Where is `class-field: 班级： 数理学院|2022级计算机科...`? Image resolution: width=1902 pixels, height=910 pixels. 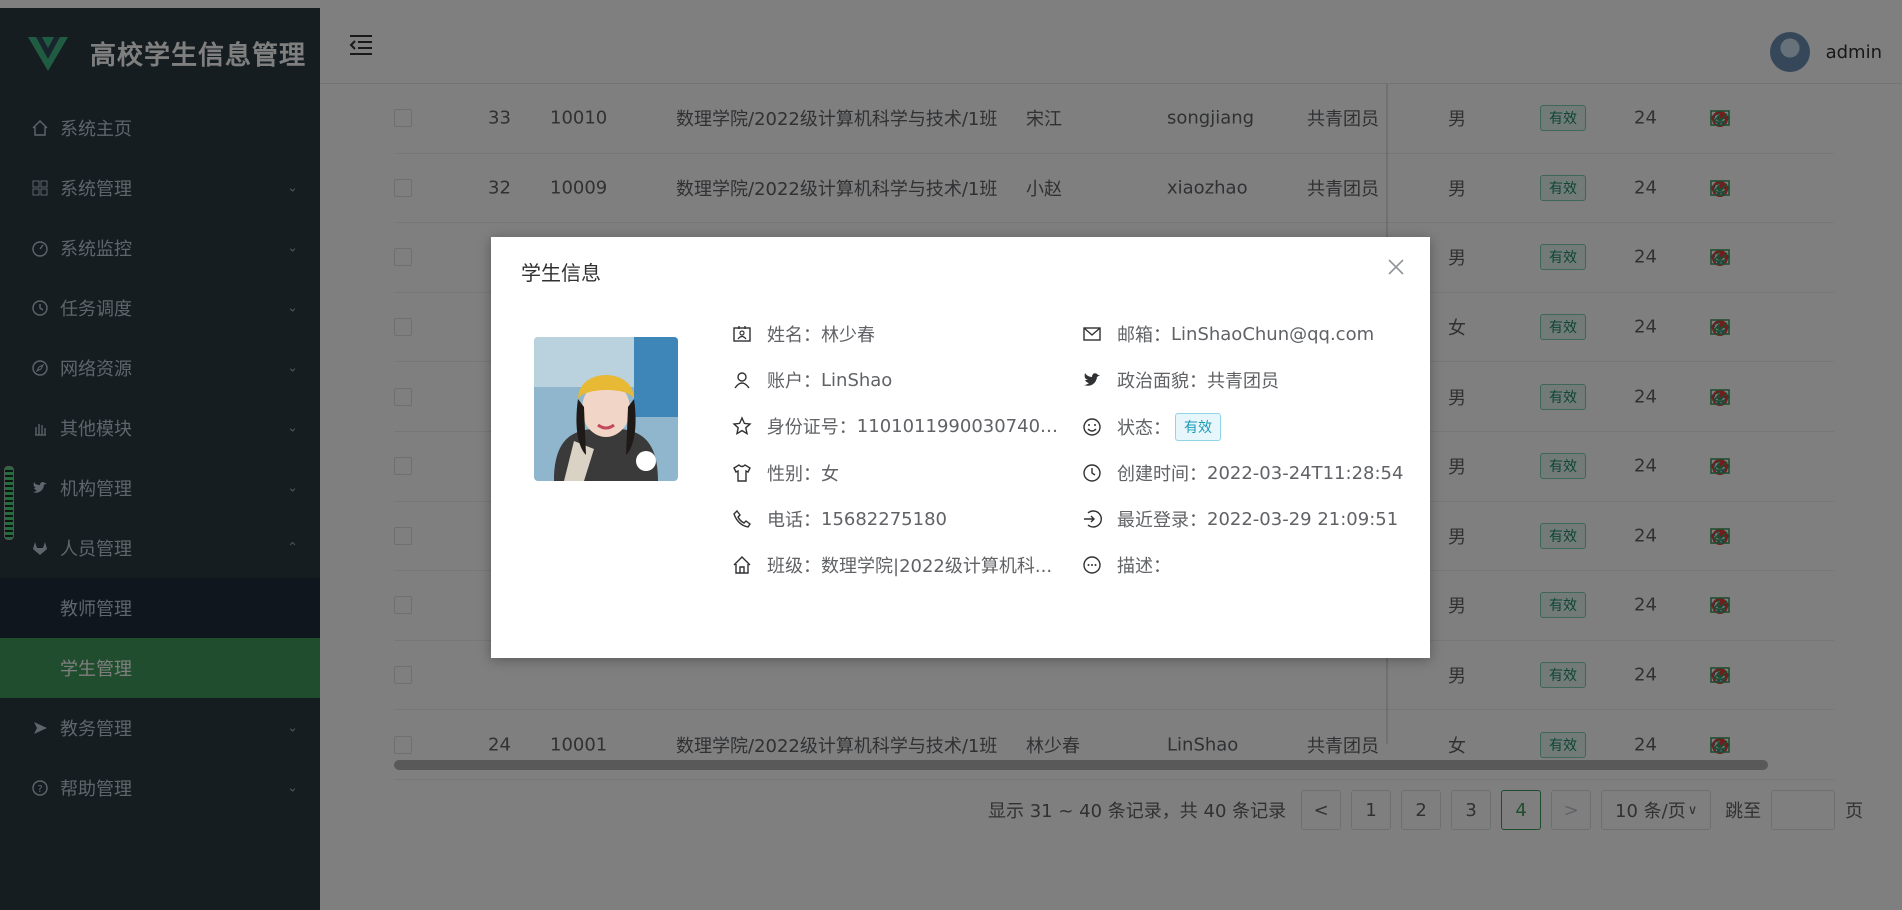 class-field: 班级： 数理学院|2022级计算机科... is located at coordinates (891, 565).